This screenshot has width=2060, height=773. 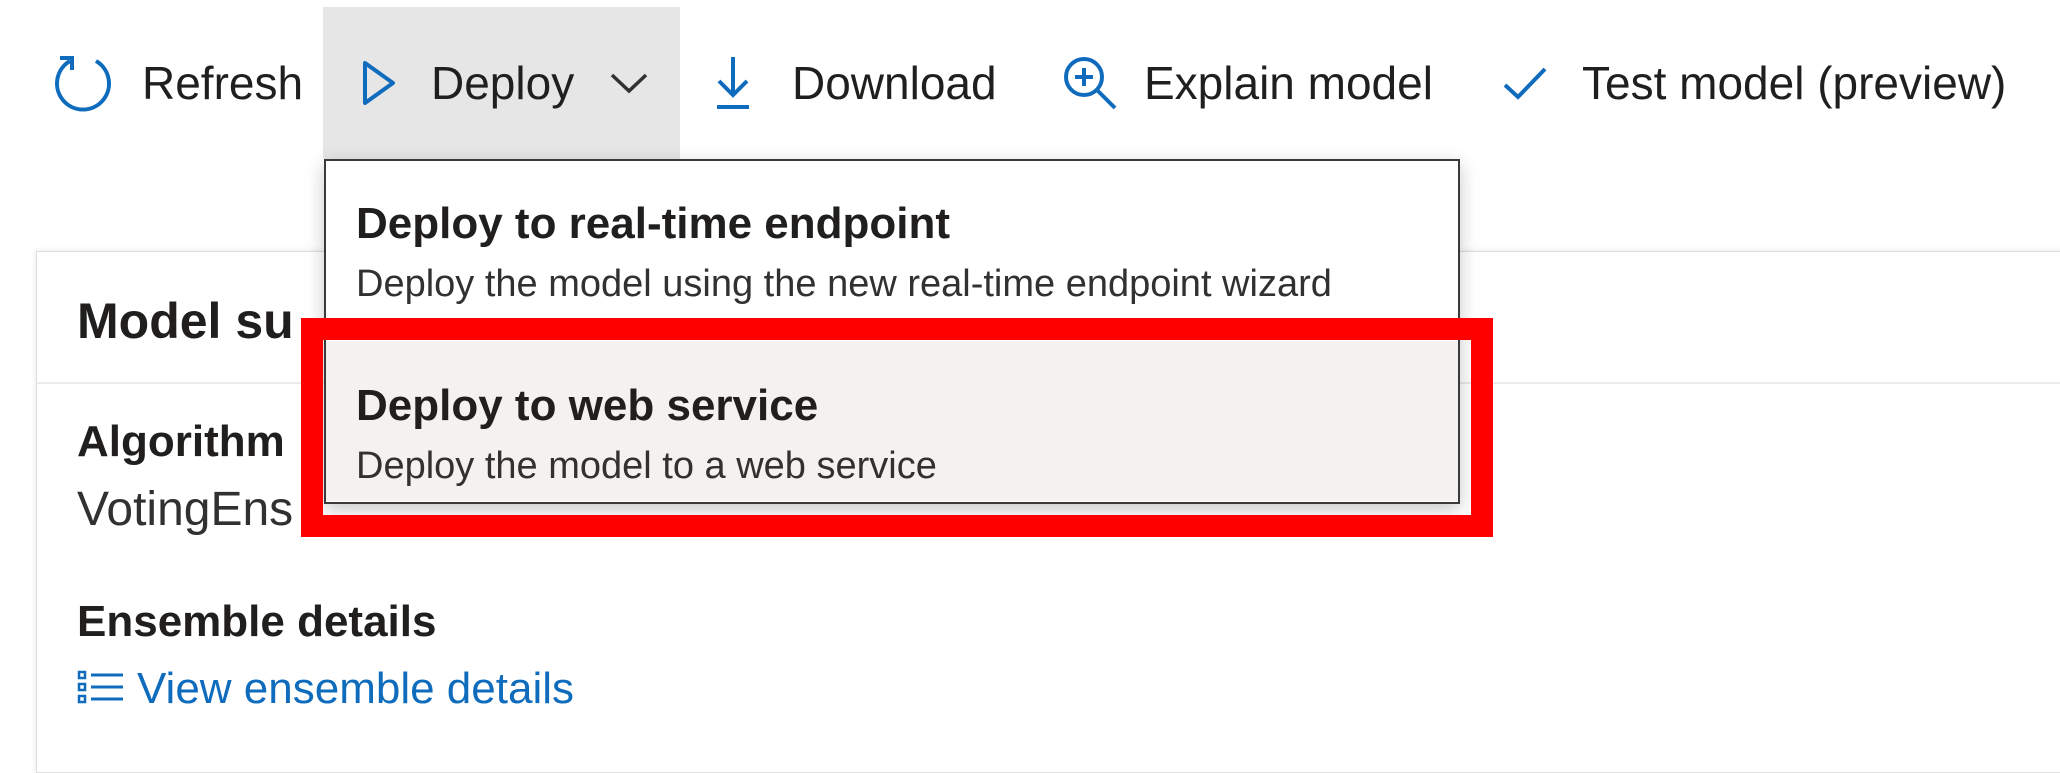 I want to click on play-icon, so click(x=379, y=83).